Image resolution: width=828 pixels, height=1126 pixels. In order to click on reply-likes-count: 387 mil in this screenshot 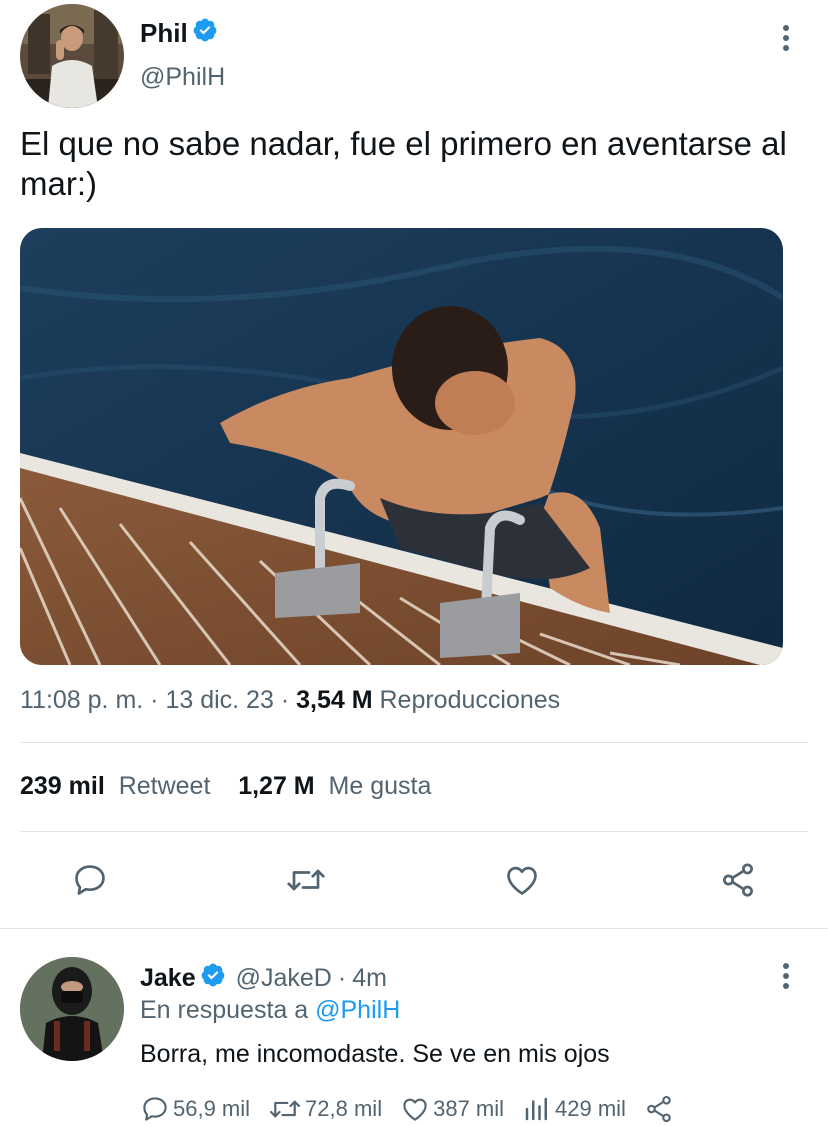, I will do `click(469, 1108)`.